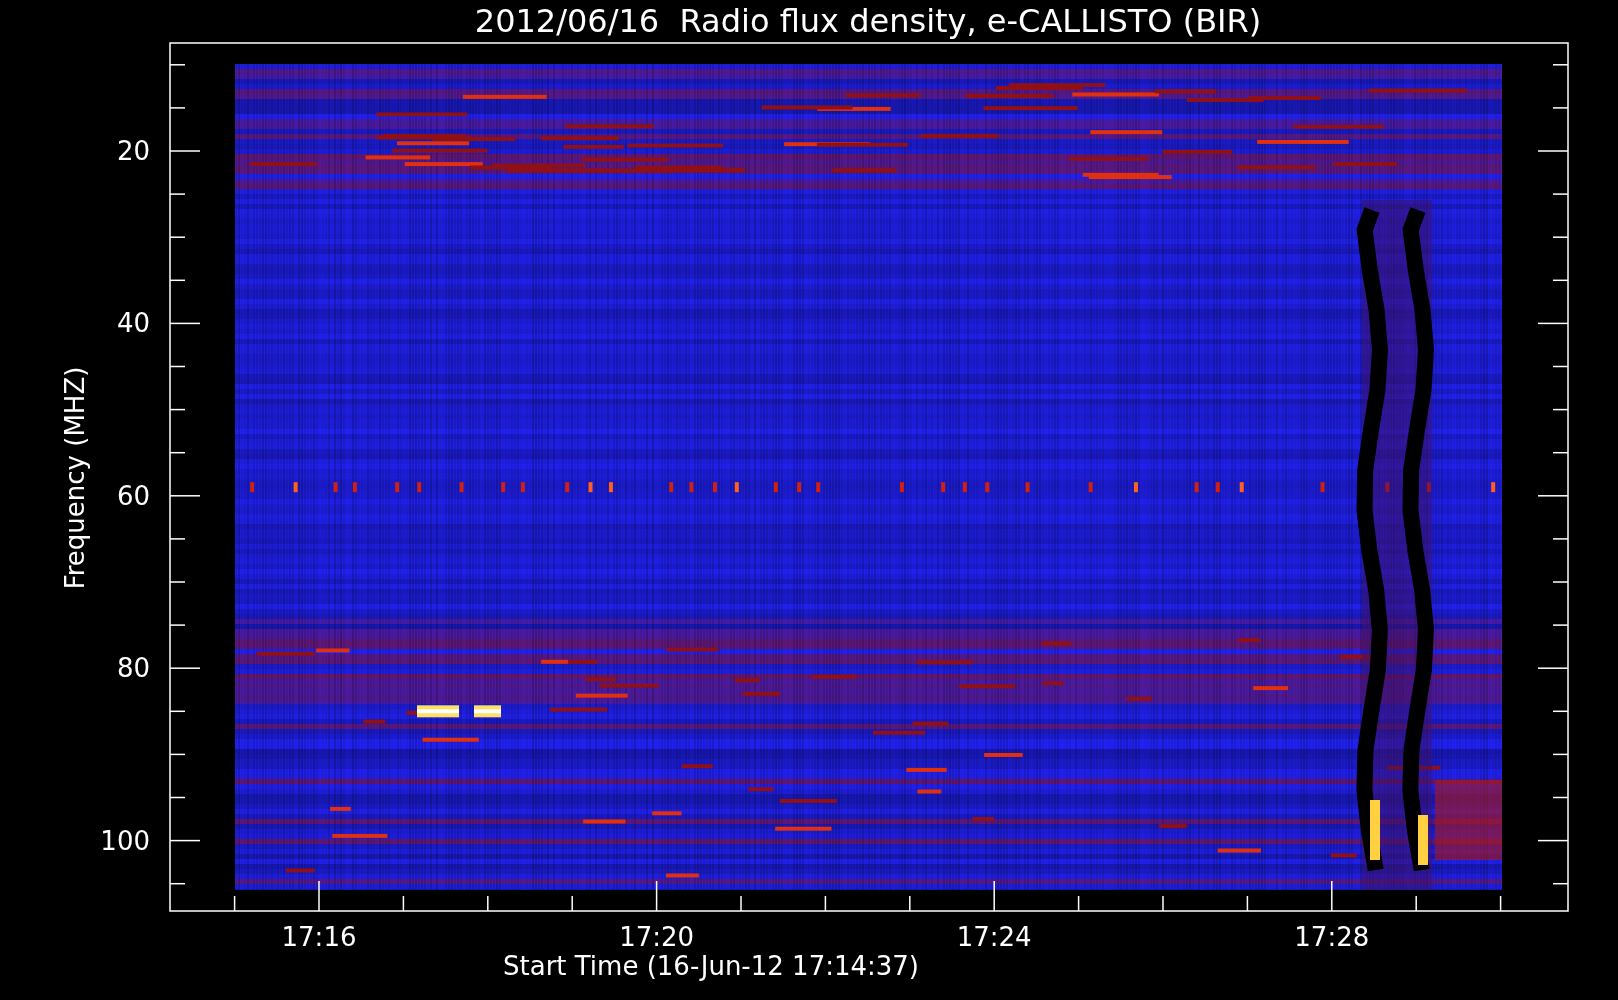 This screenshot has width=1618, height=1000. Describe the element at coordinates (133, 323) in the screenshot. I see `tick-label: 40` at that location.